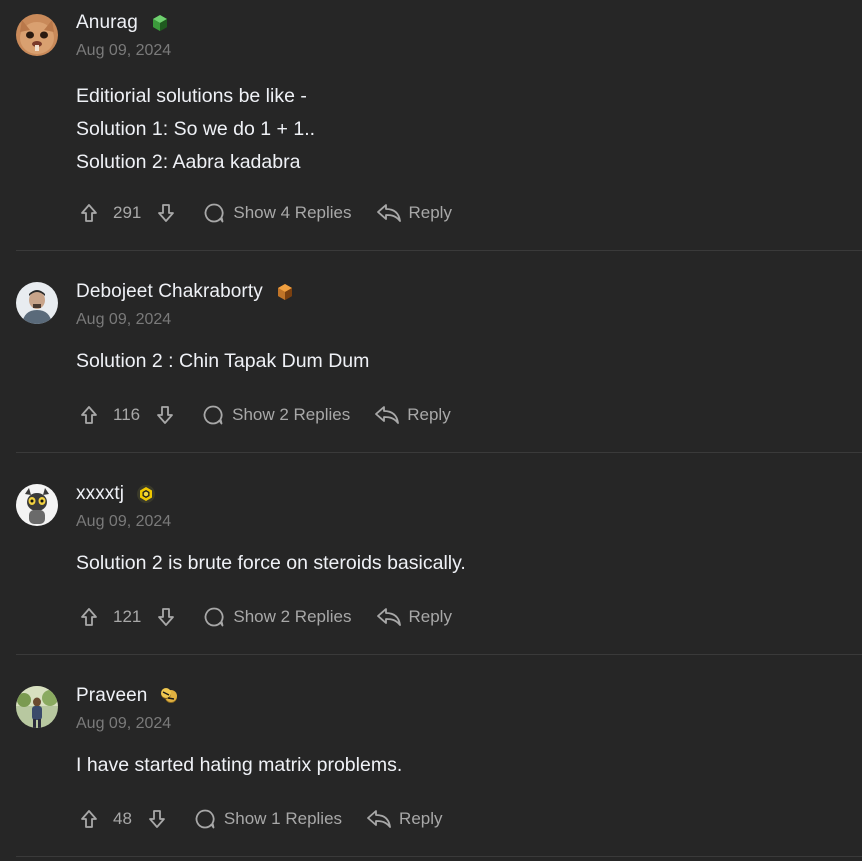 This screenshot has height=861, width=862. I want to click on comment-header: Debojeet Chakraborty, so click(185, 292).